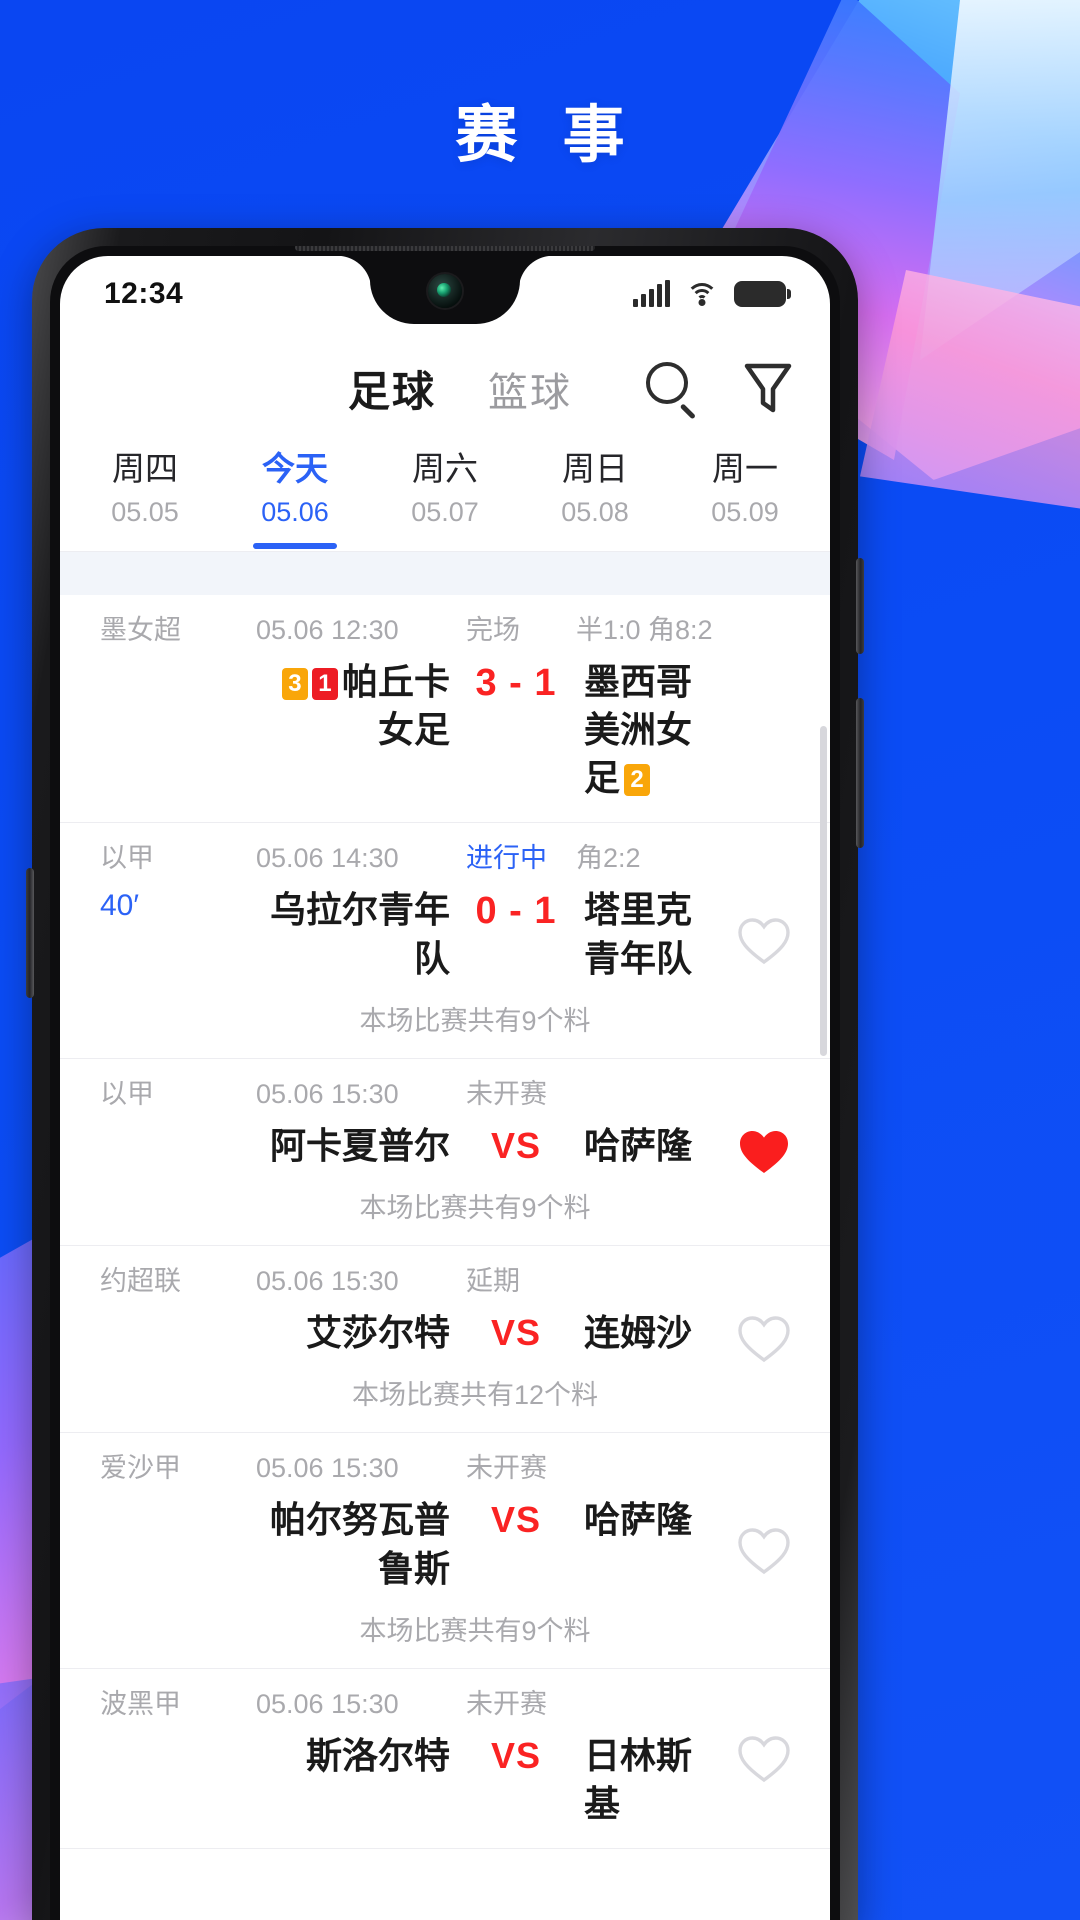  Describe the element at coordinates (295, 512) in the screenshot. I see `date-tab-date: 05.06` at that location.